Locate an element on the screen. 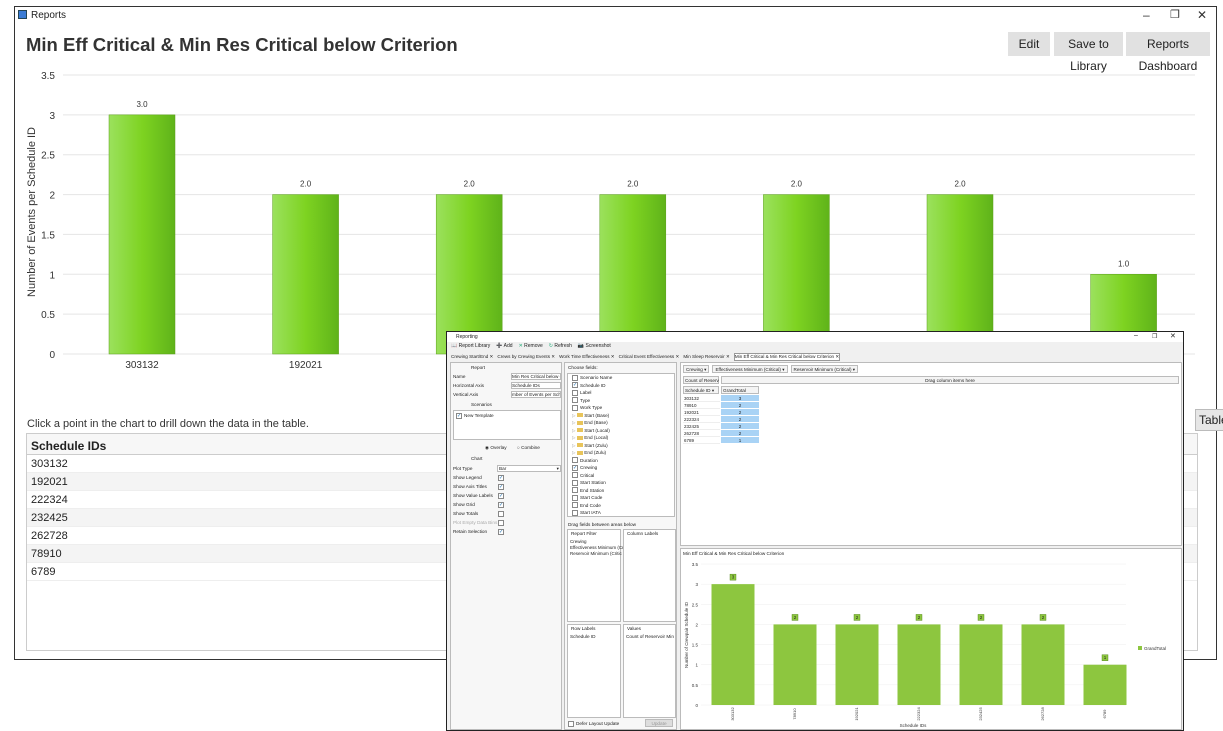 The image size is (1223, 731). chart-option: Retain Selection ✓ is located at coordinates (503, 533).